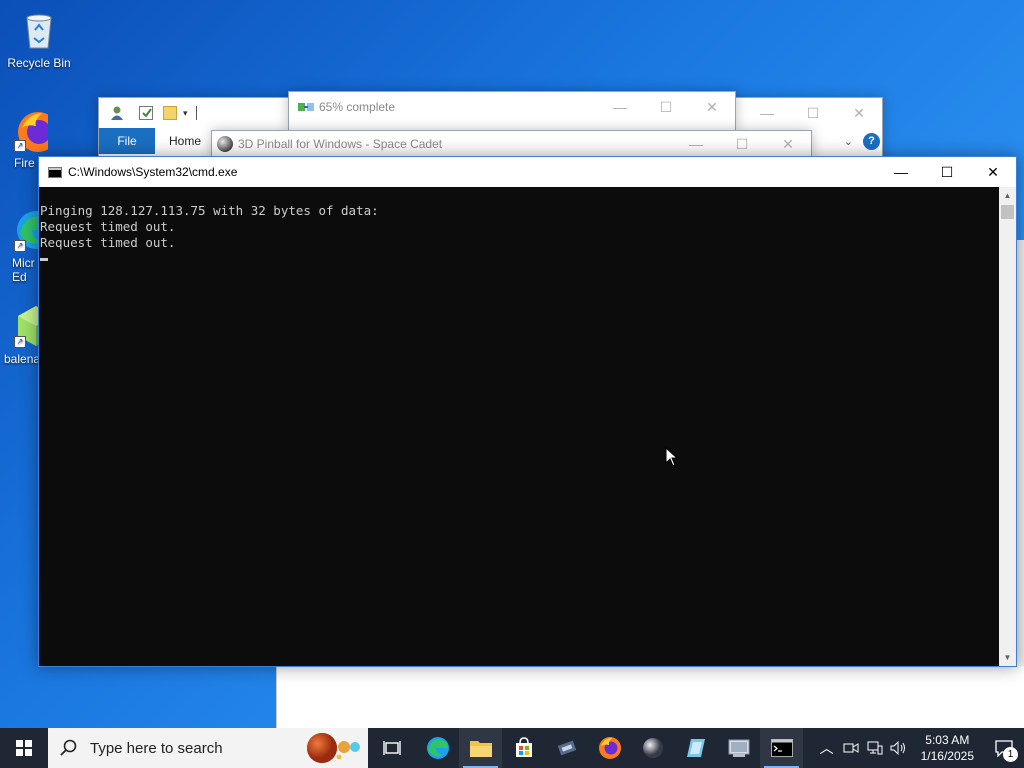 The image size is (1024, 768). I want to click on search-icon, so click(68, 747).